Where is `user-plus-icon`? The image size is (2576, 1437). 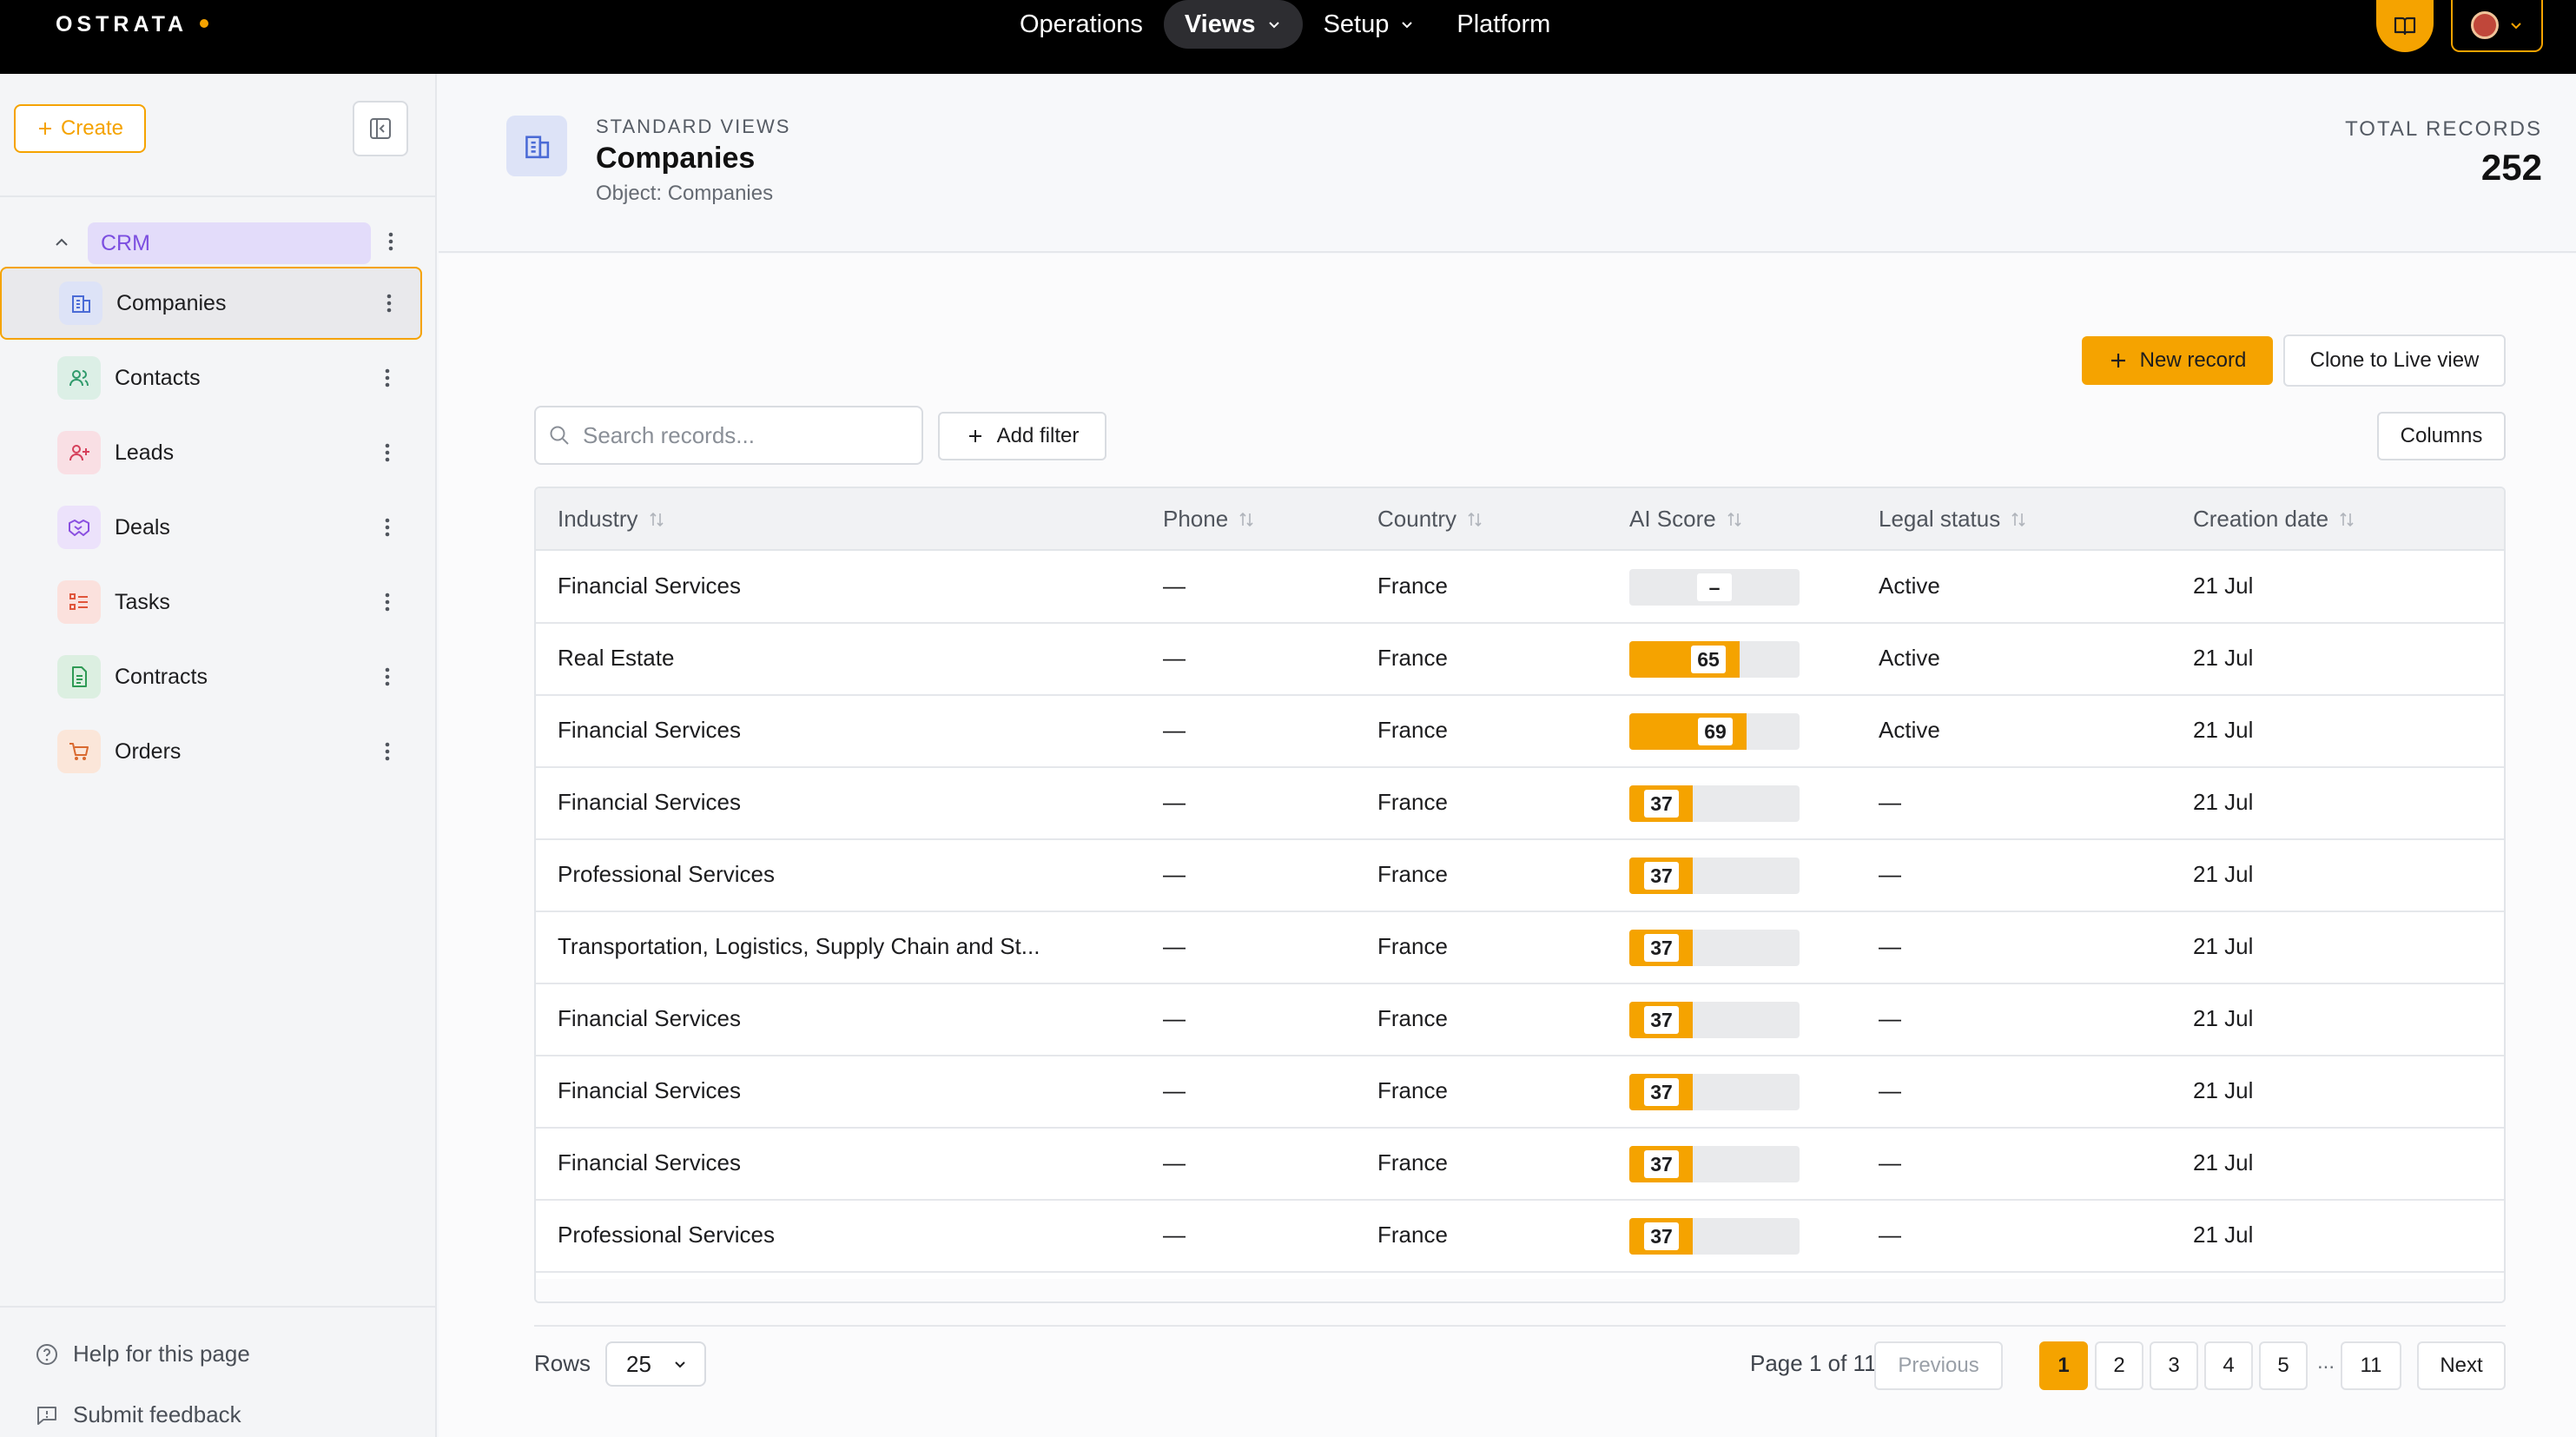 user-plus-icon is located at coordinates (79, 452).